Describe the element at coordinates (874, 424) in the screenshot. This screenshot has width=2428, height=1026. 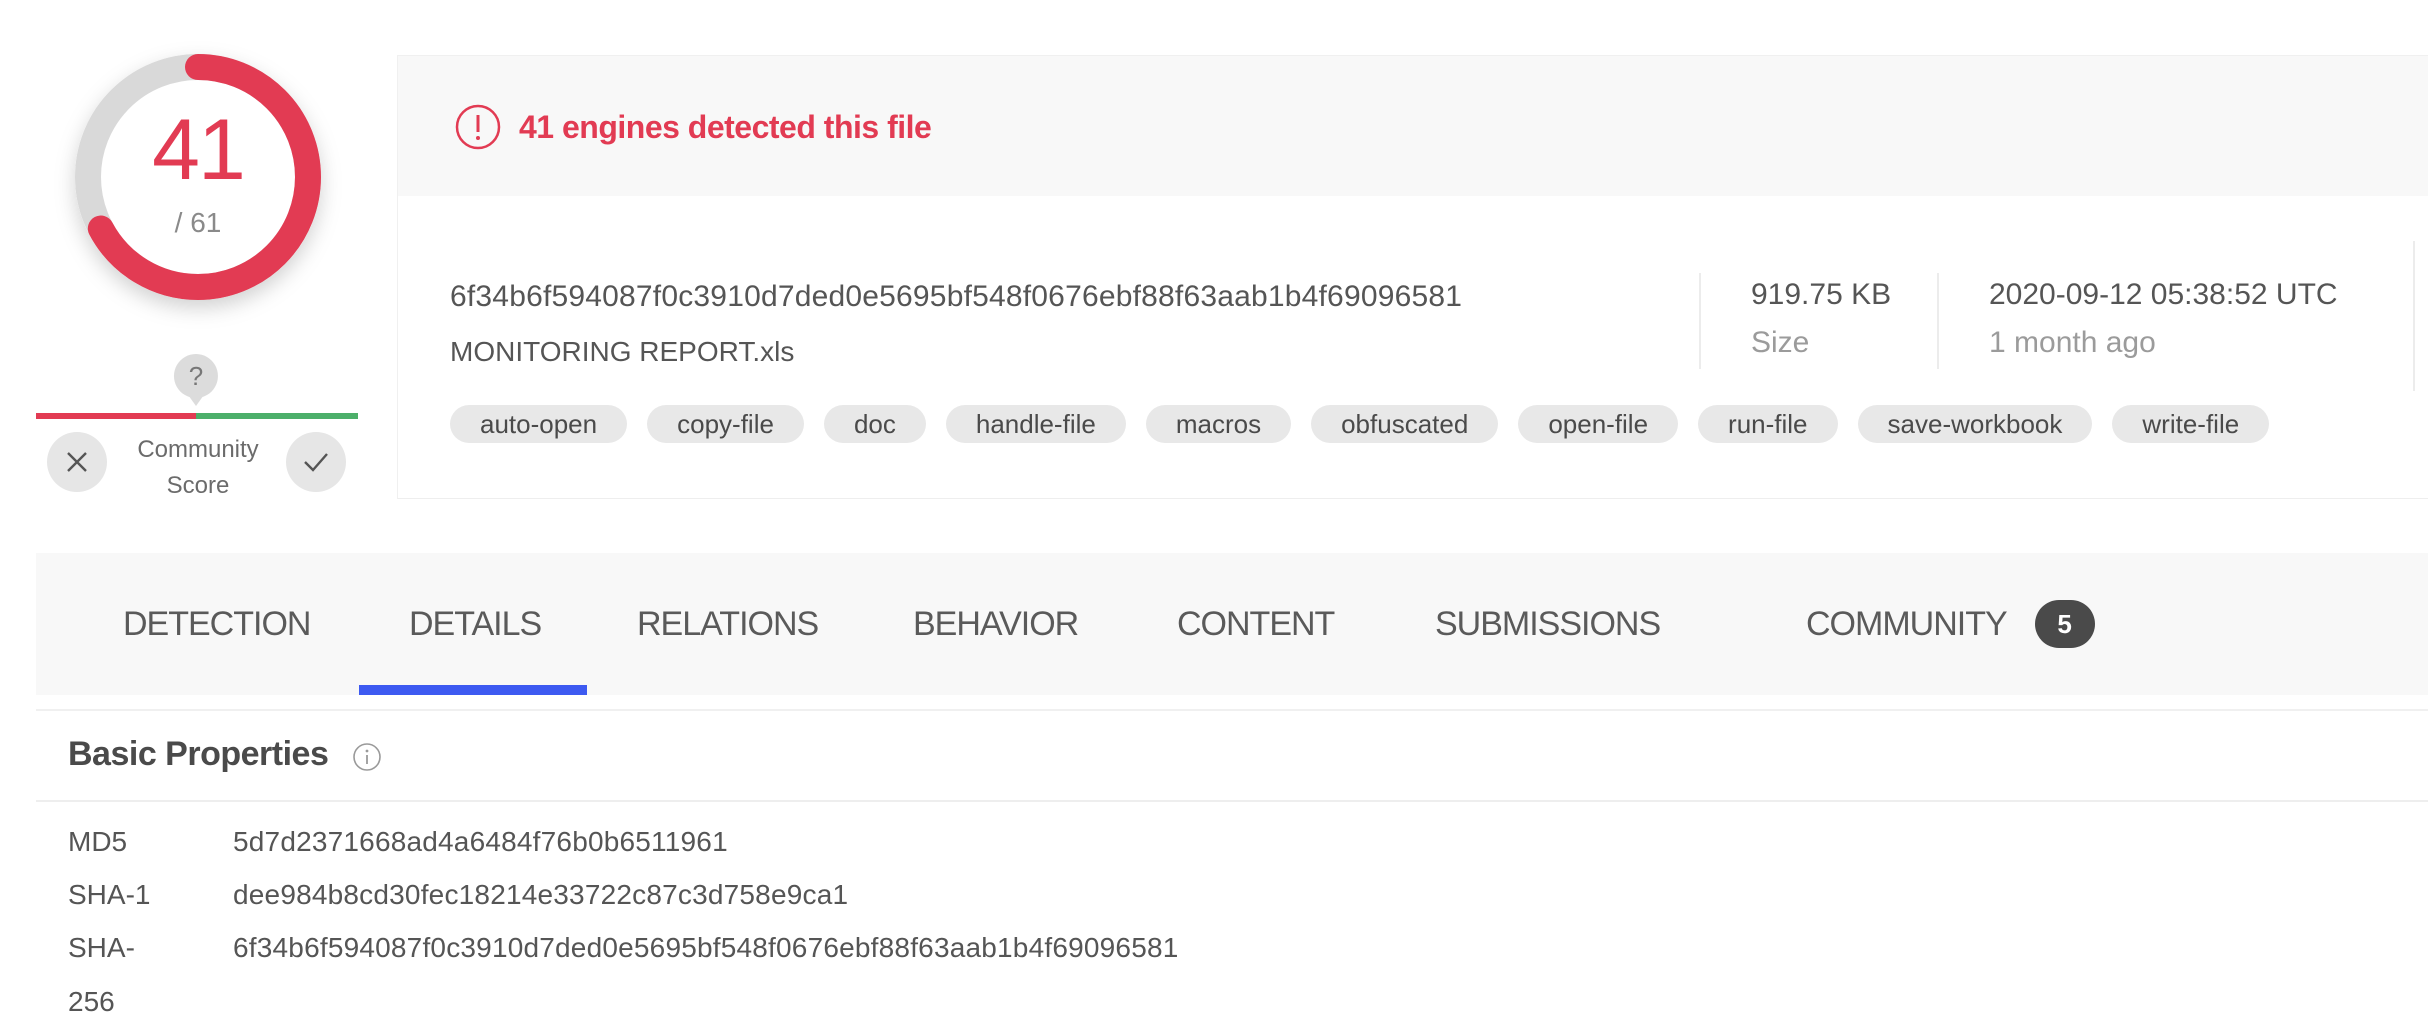
I see `tag: doc` at that location.